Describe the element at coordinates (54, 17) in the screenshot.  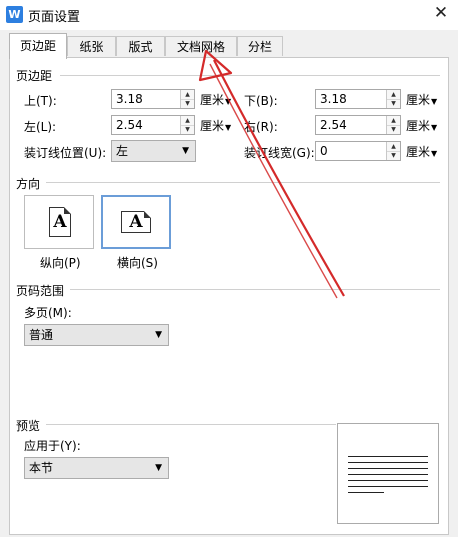
I see `dialog-title: 页面设置` at that location.